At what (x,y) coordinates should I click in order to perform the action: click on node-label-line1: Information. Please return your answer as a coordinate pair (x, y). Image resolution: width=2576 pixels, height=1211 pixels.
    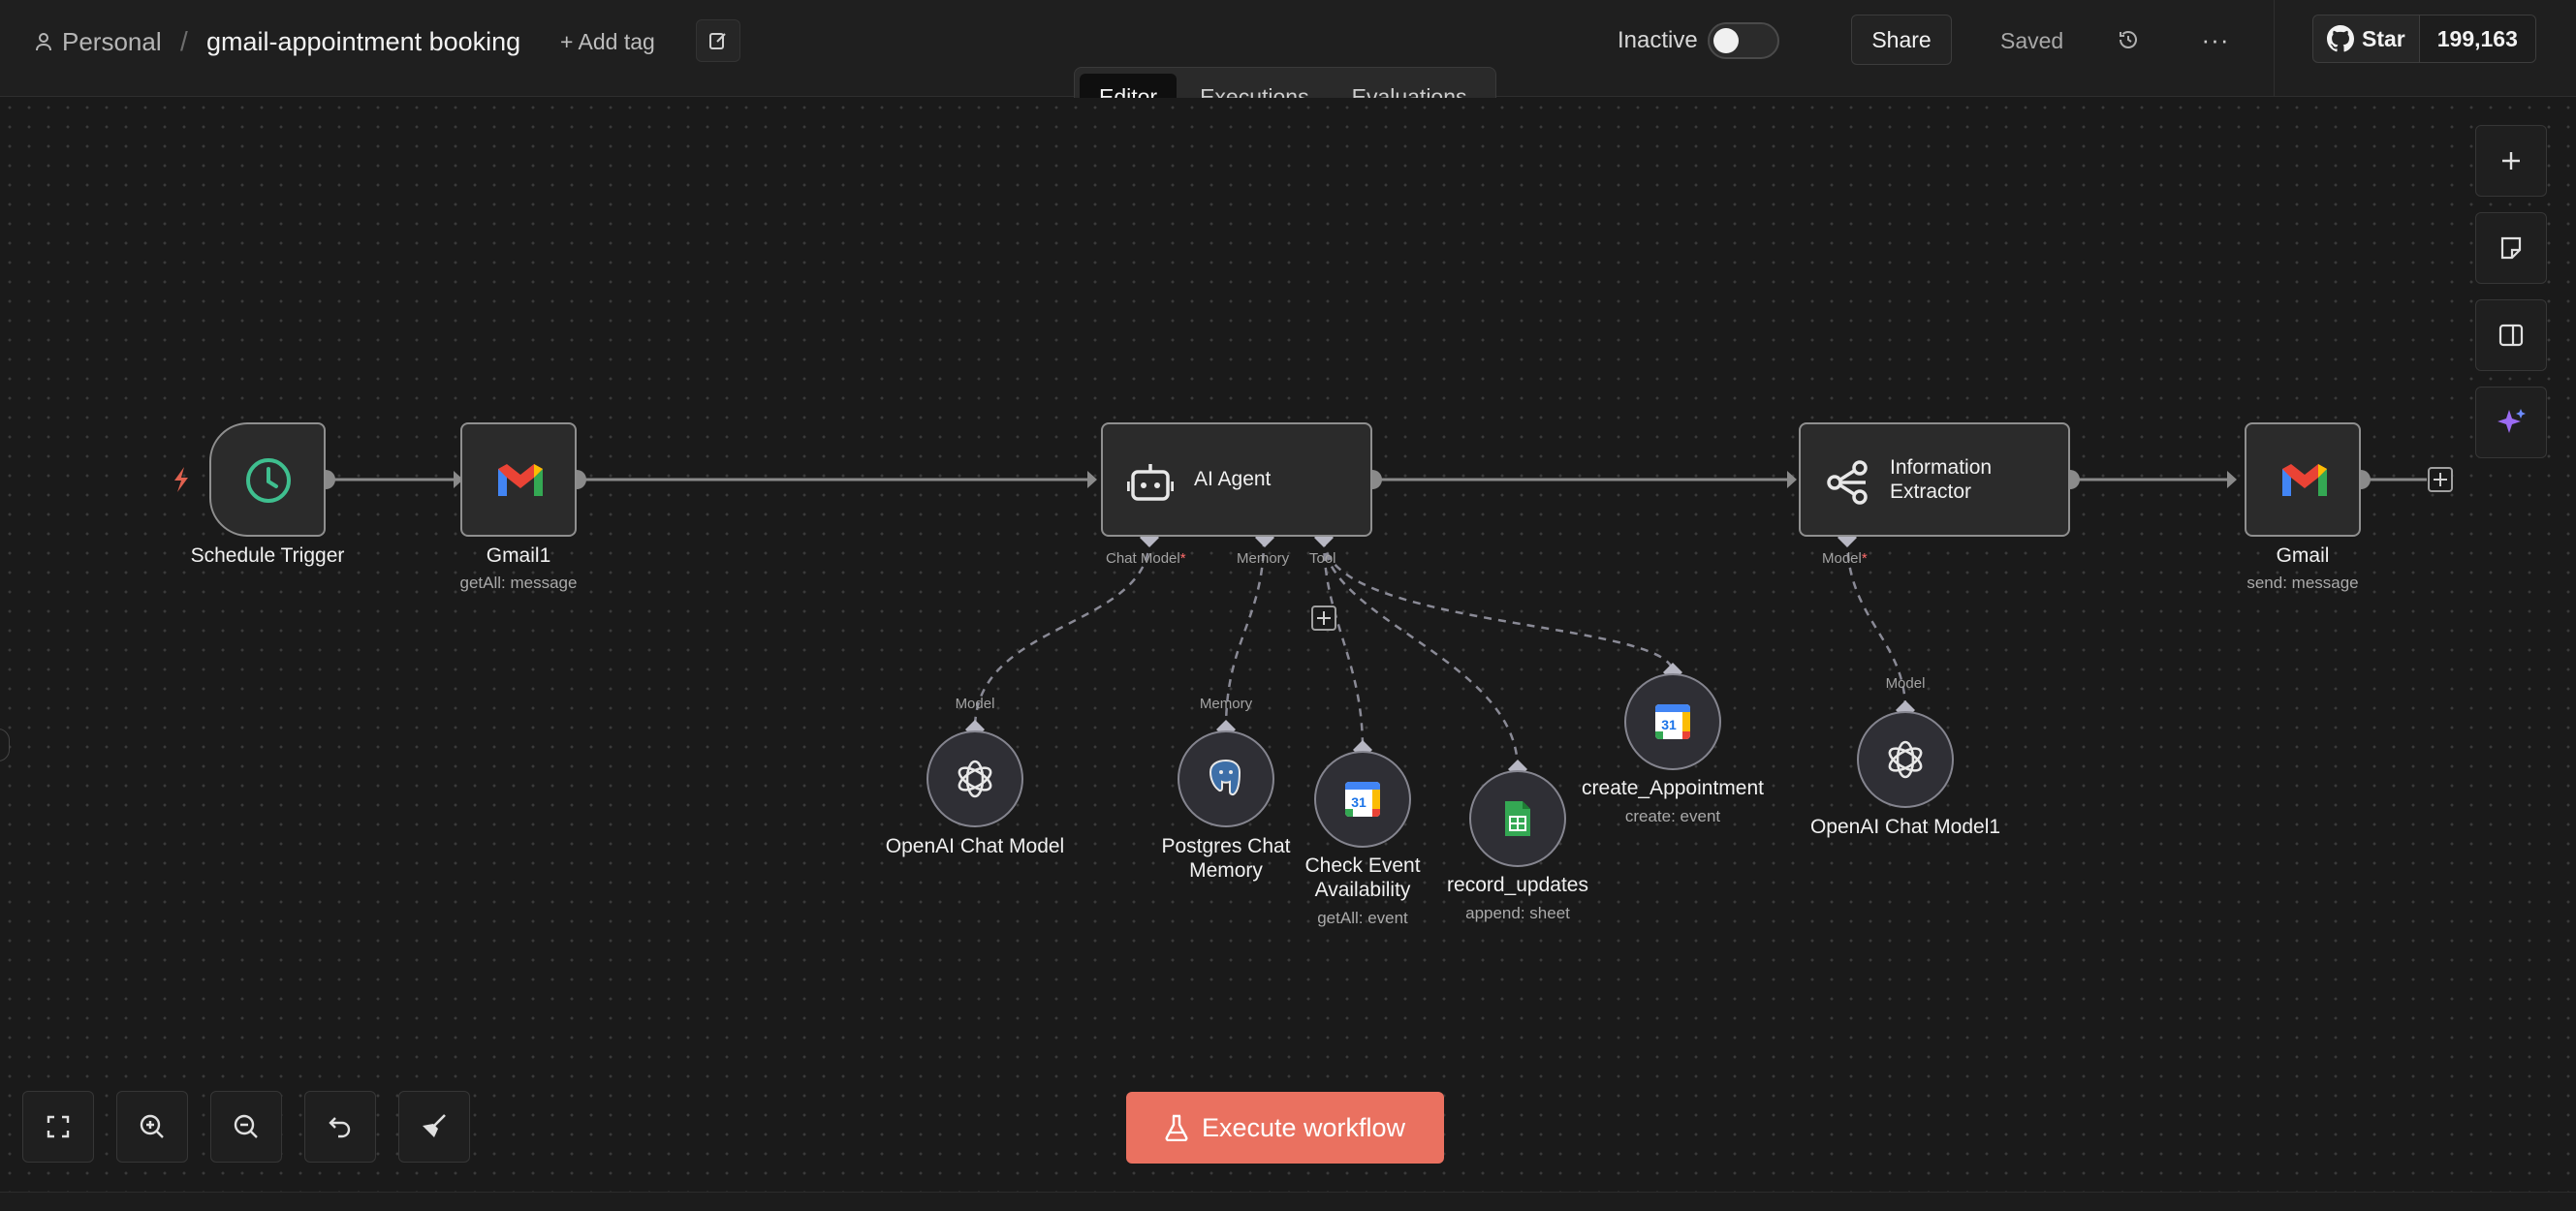
    Looking at the image, I should click on (1941, 467).